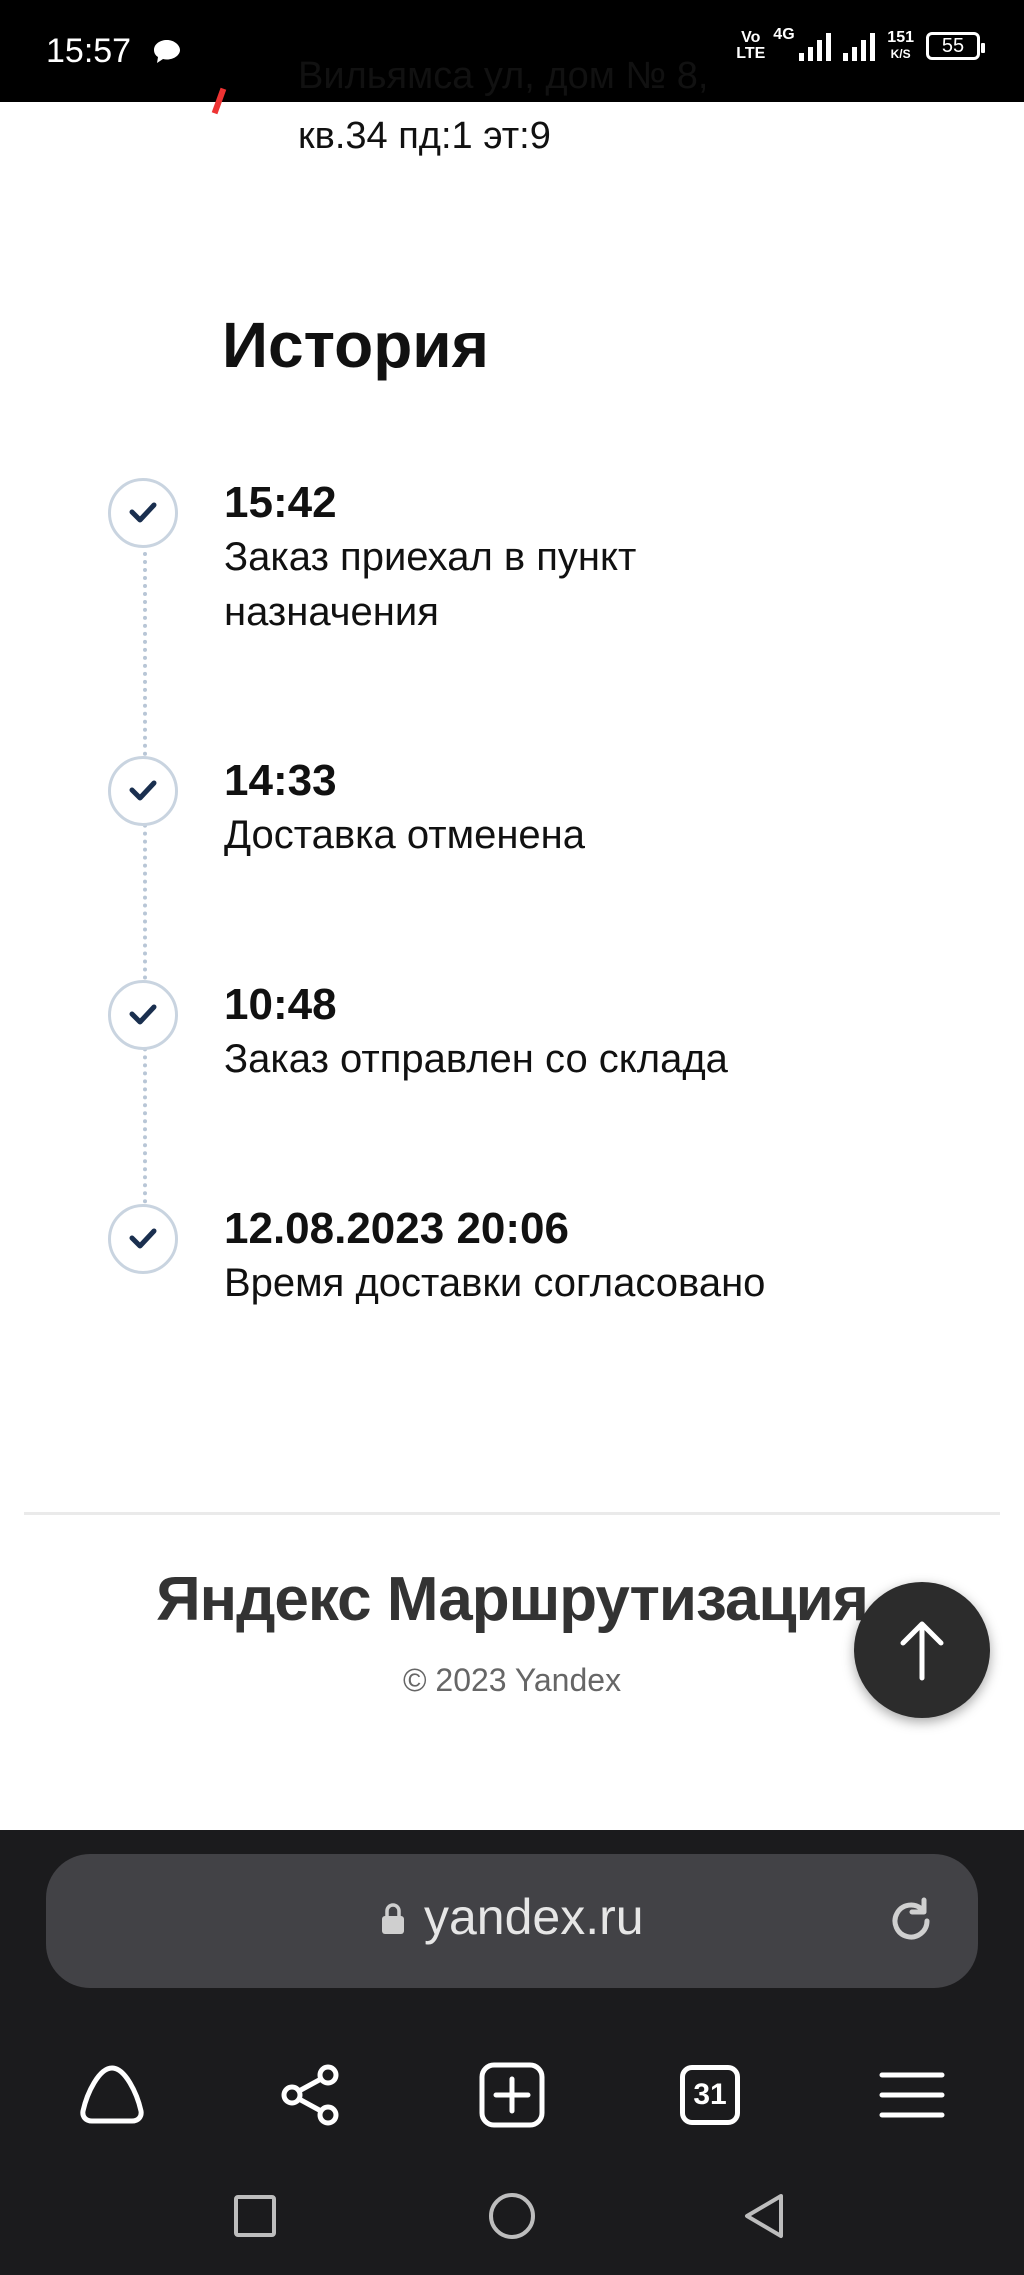  What do you see at coordinates (396, 1228) in the screenshot?
I see `event-time: 12.08.2023 20:06` at bounding box center [396, 1228].